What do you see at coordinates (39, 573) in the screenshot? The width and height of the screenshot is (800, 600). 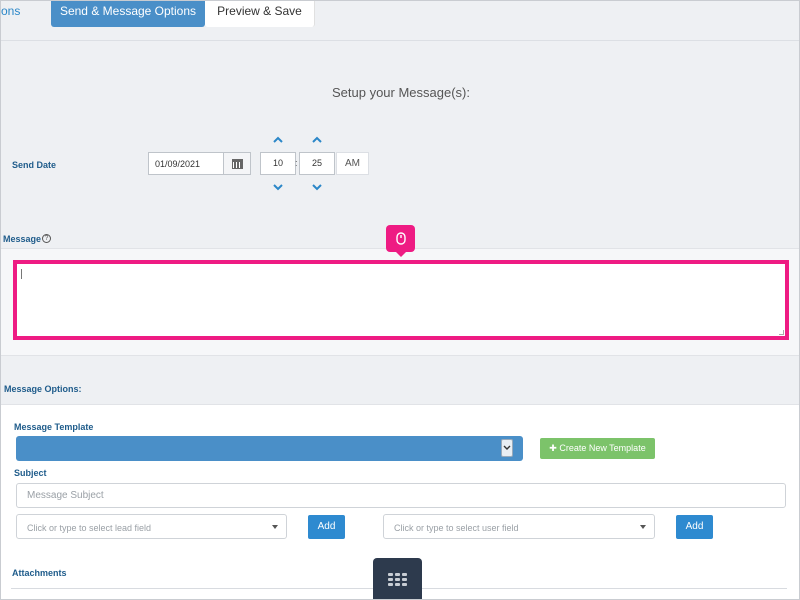 I see `attachments-label: Attachments` at bounding box center [39, 573].